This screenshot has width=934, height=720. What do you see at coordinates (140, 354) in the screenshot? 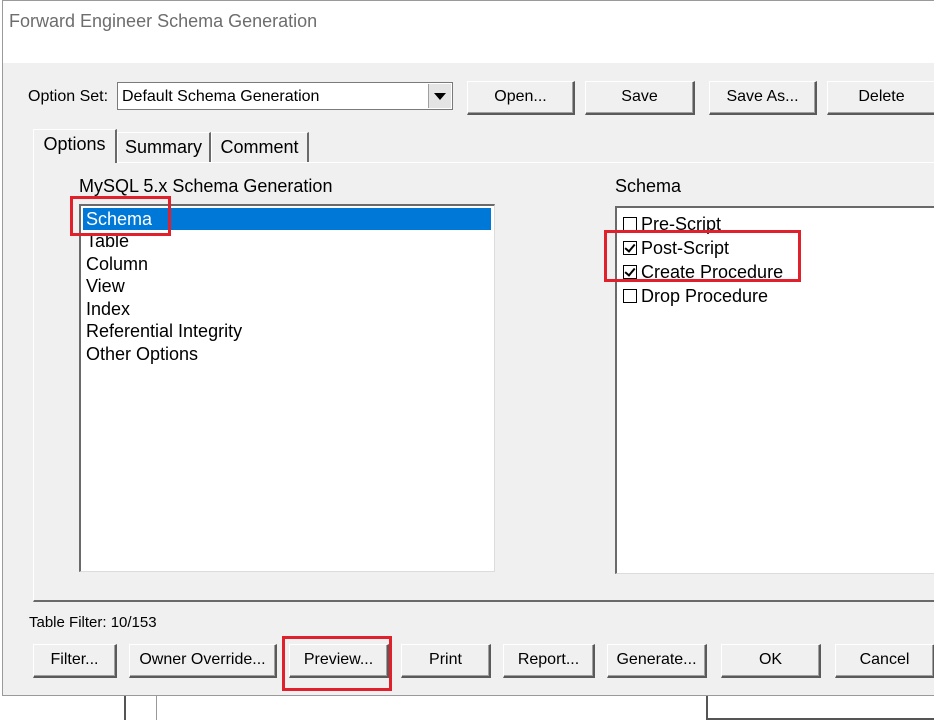
I see `list-item-other-options: Other Options` at bounding box center [140, 354].